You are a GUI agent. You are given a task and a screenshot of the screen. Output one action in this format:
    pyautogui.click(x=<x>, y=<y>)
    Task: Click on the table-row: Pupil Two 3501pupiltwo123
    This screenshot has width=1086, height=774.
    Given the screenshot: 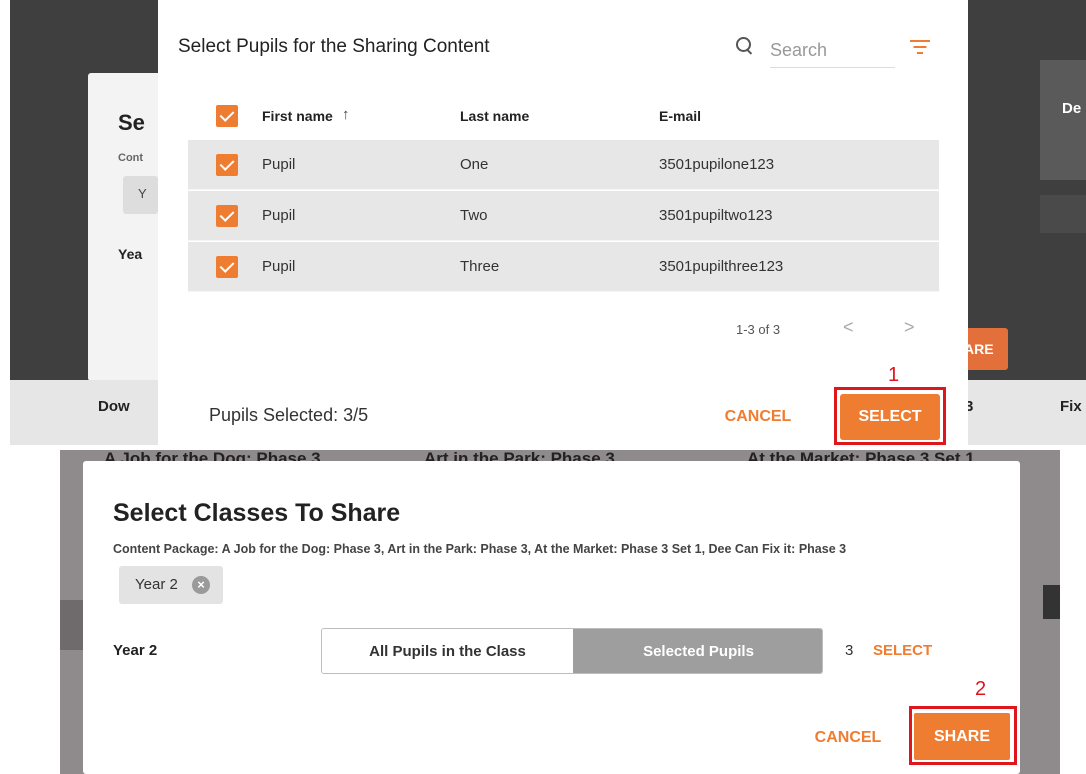 What is the action you would take?
    pyautogui.click(x=563, y=216)
    